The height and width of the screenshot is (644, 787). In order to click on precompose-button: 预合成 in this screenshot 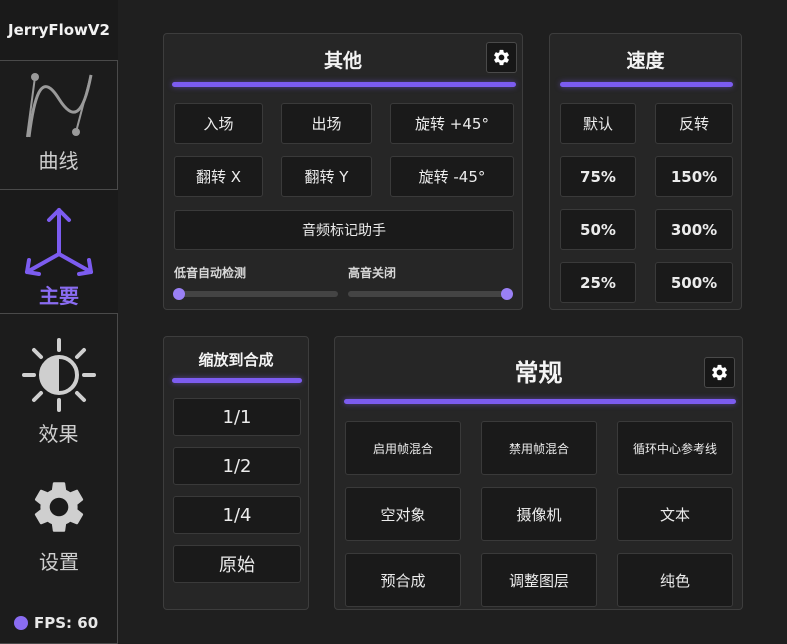, I will do `click(403, 580)`.